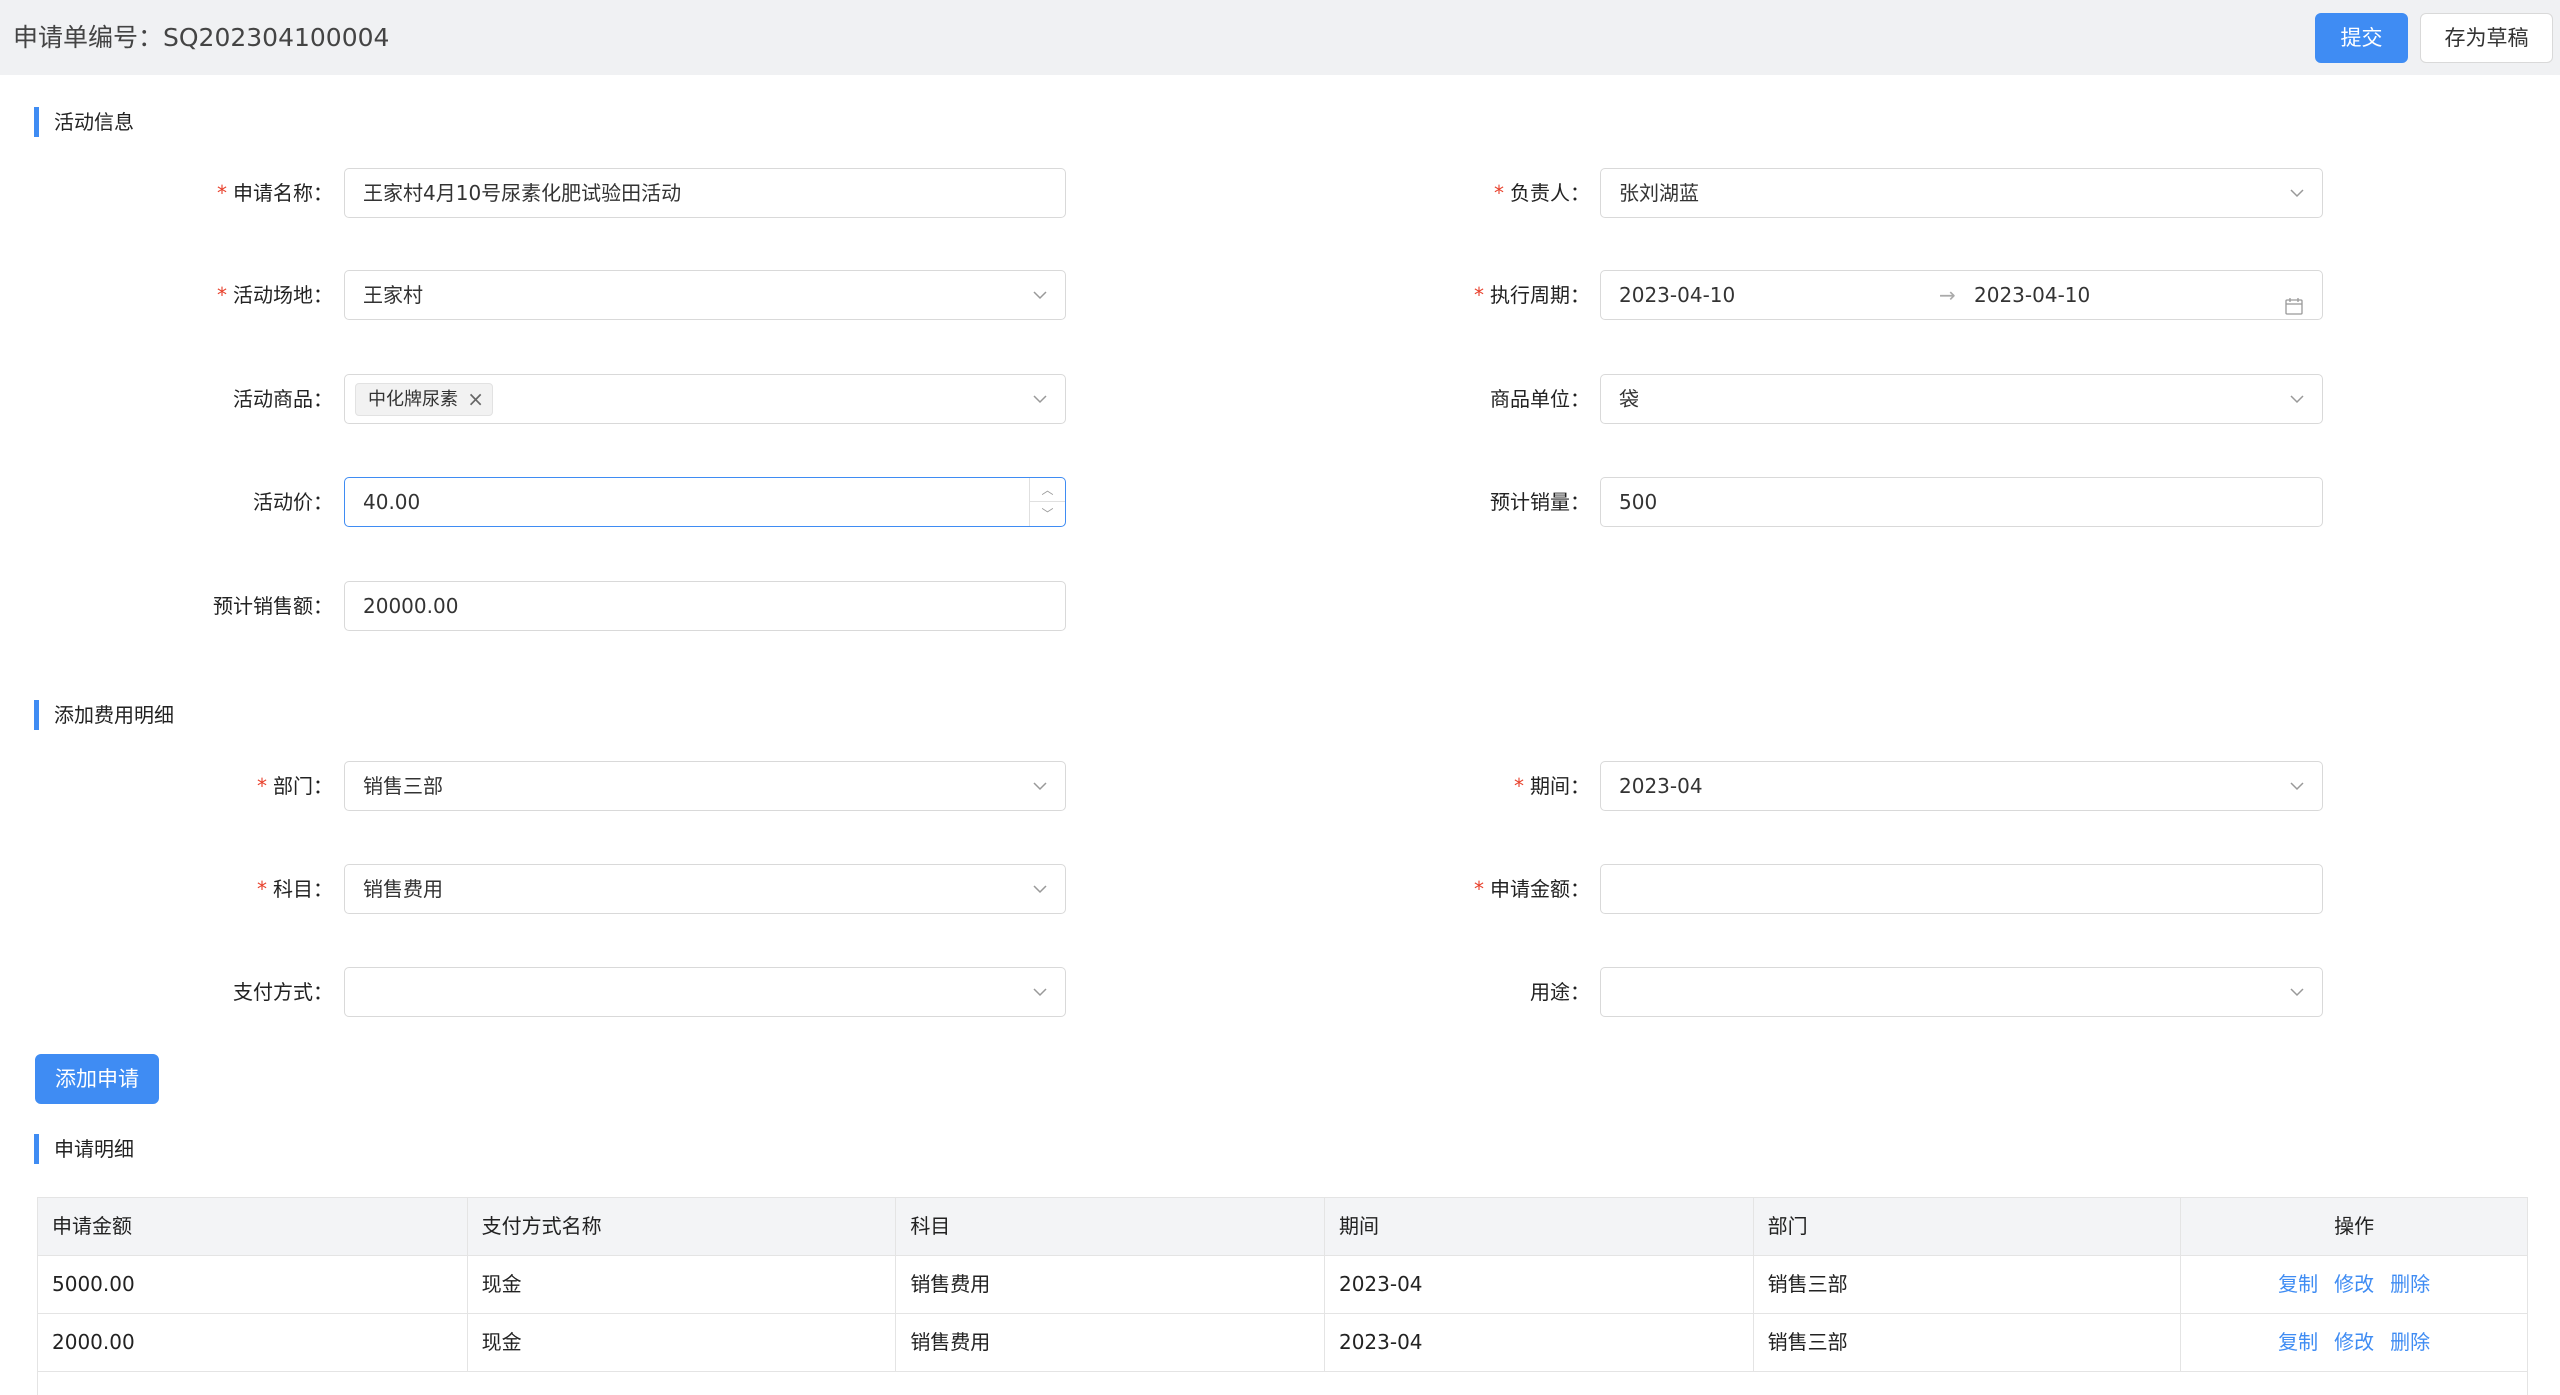 This screenshot has width=2560, height=1395. Describe the element at coordinates (705, 606) in the screenshot. I see `sales-amount-input: 20000.00` at that location.